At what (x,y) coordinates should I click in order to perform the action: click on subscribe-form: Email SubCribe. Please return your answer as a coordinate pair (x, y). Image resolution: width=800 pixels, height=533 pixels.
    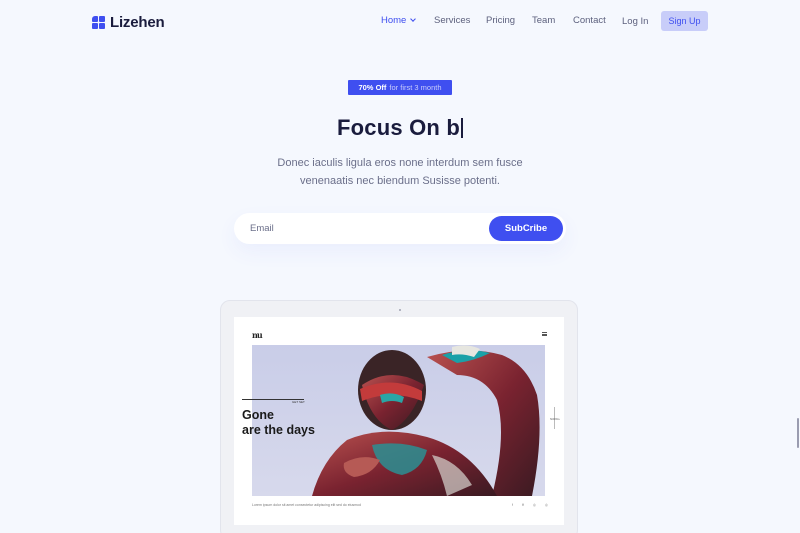
    Looking at the image, I should click on (400, 228).